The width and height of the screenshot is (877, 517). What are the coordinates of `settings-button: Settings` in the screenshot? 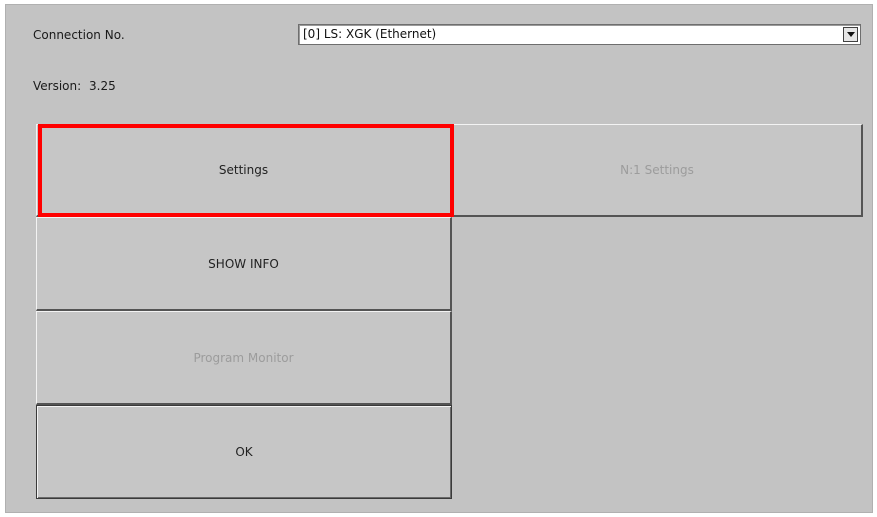 It's located at (244, 170).